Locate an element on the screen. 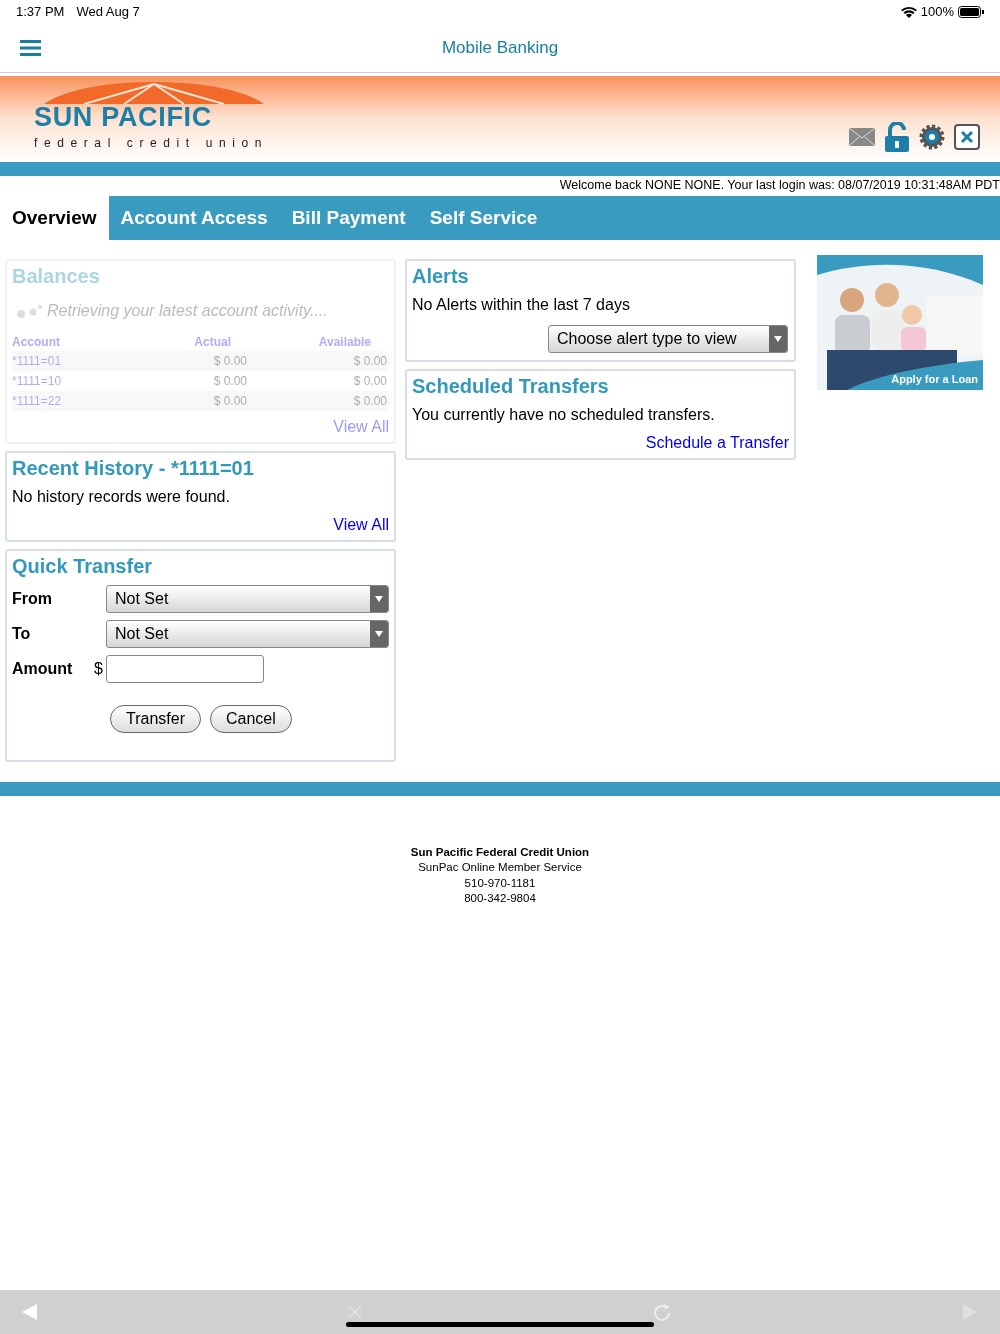  footer-name: Sun Pacific Federal Credit Union is located at coordinates (500, 852).